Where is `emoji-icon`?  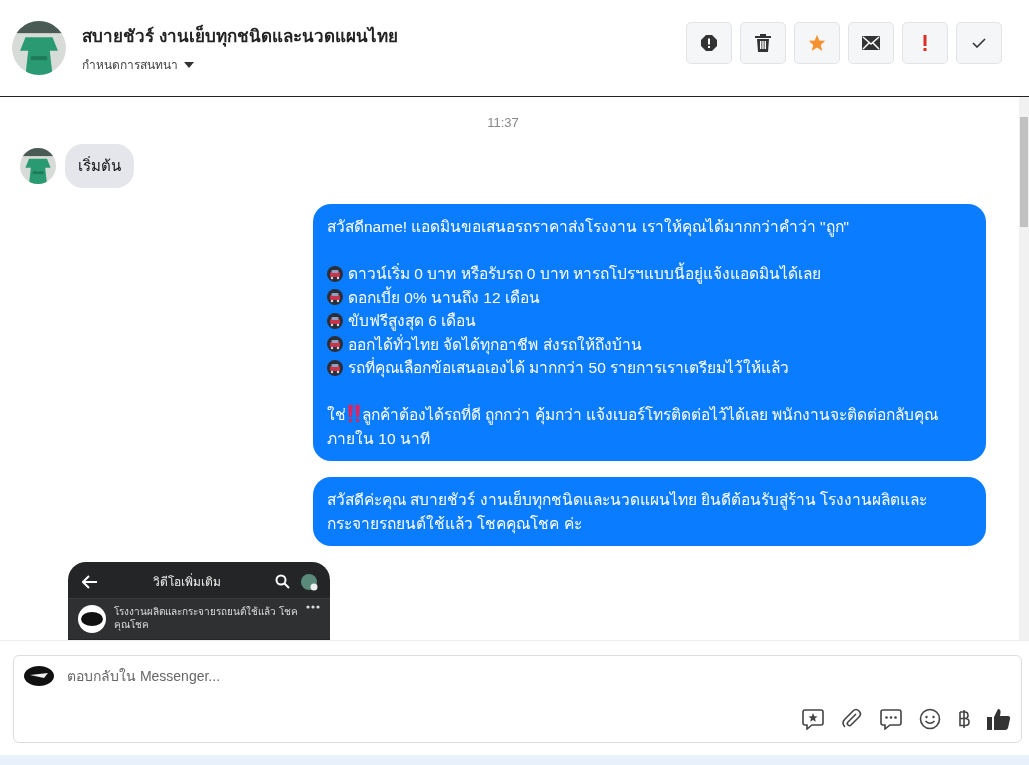
emoji-icon is located at coordinates (930, 719).